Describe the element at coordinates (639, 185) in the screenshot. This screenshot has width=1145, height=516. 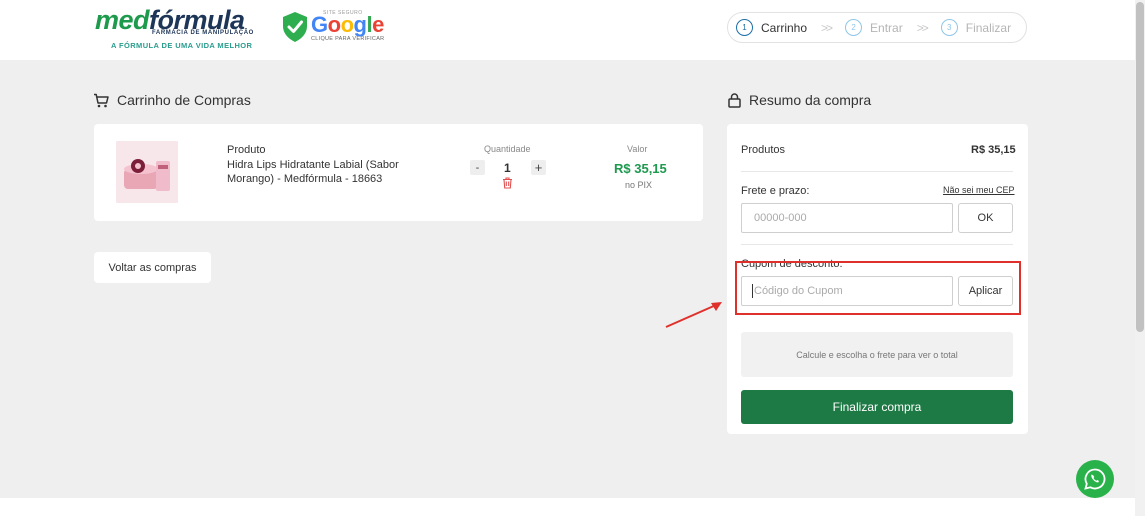
I see `price-note: no PIX` at that location.